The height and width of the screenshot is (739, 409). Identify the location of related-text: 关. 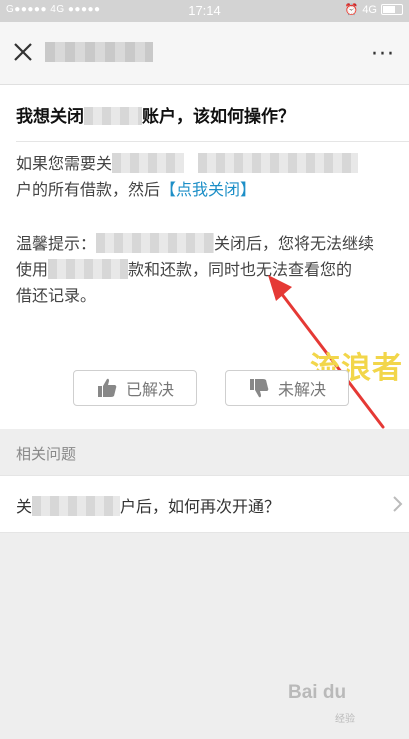
(24, 506).